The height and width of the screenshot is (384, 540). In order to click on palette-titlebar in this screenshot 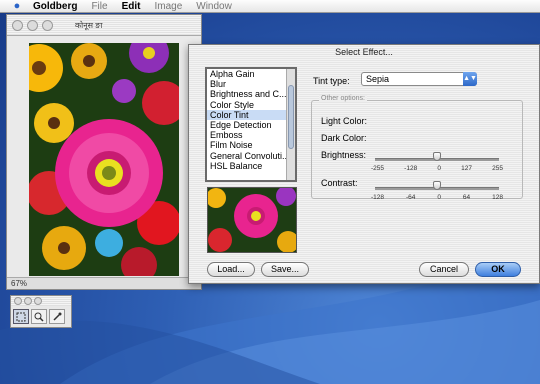, I will do `click(41, 301)`.